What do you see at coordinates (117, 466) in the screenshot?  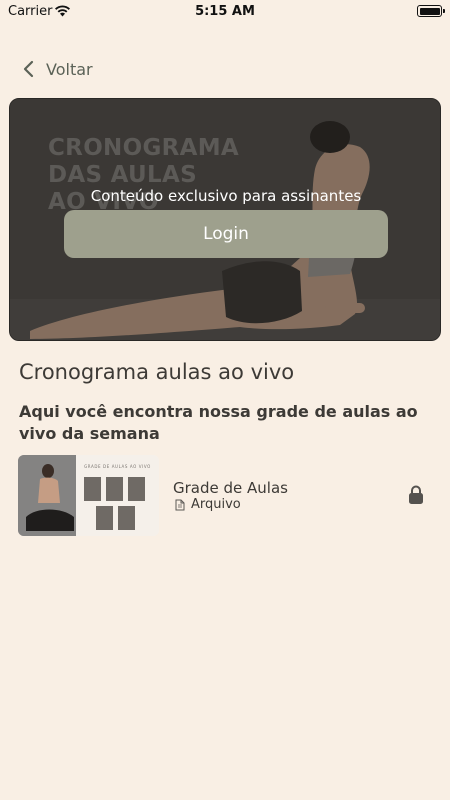 I see `thumbnail-heading: GRADE DE AULAS AO VIVO` at bounding box center [117, 466].